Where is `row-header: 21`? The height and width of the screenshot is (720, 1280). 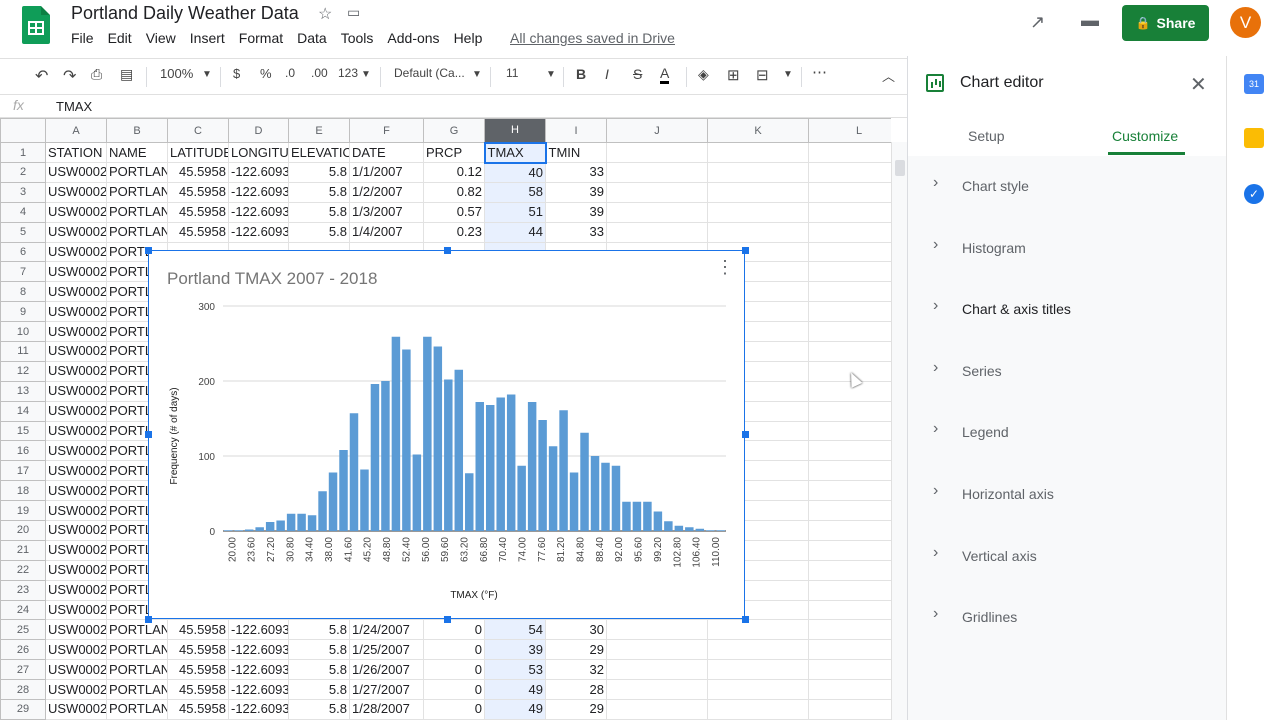
row-header: 21 is located at coordinates (23, 550).